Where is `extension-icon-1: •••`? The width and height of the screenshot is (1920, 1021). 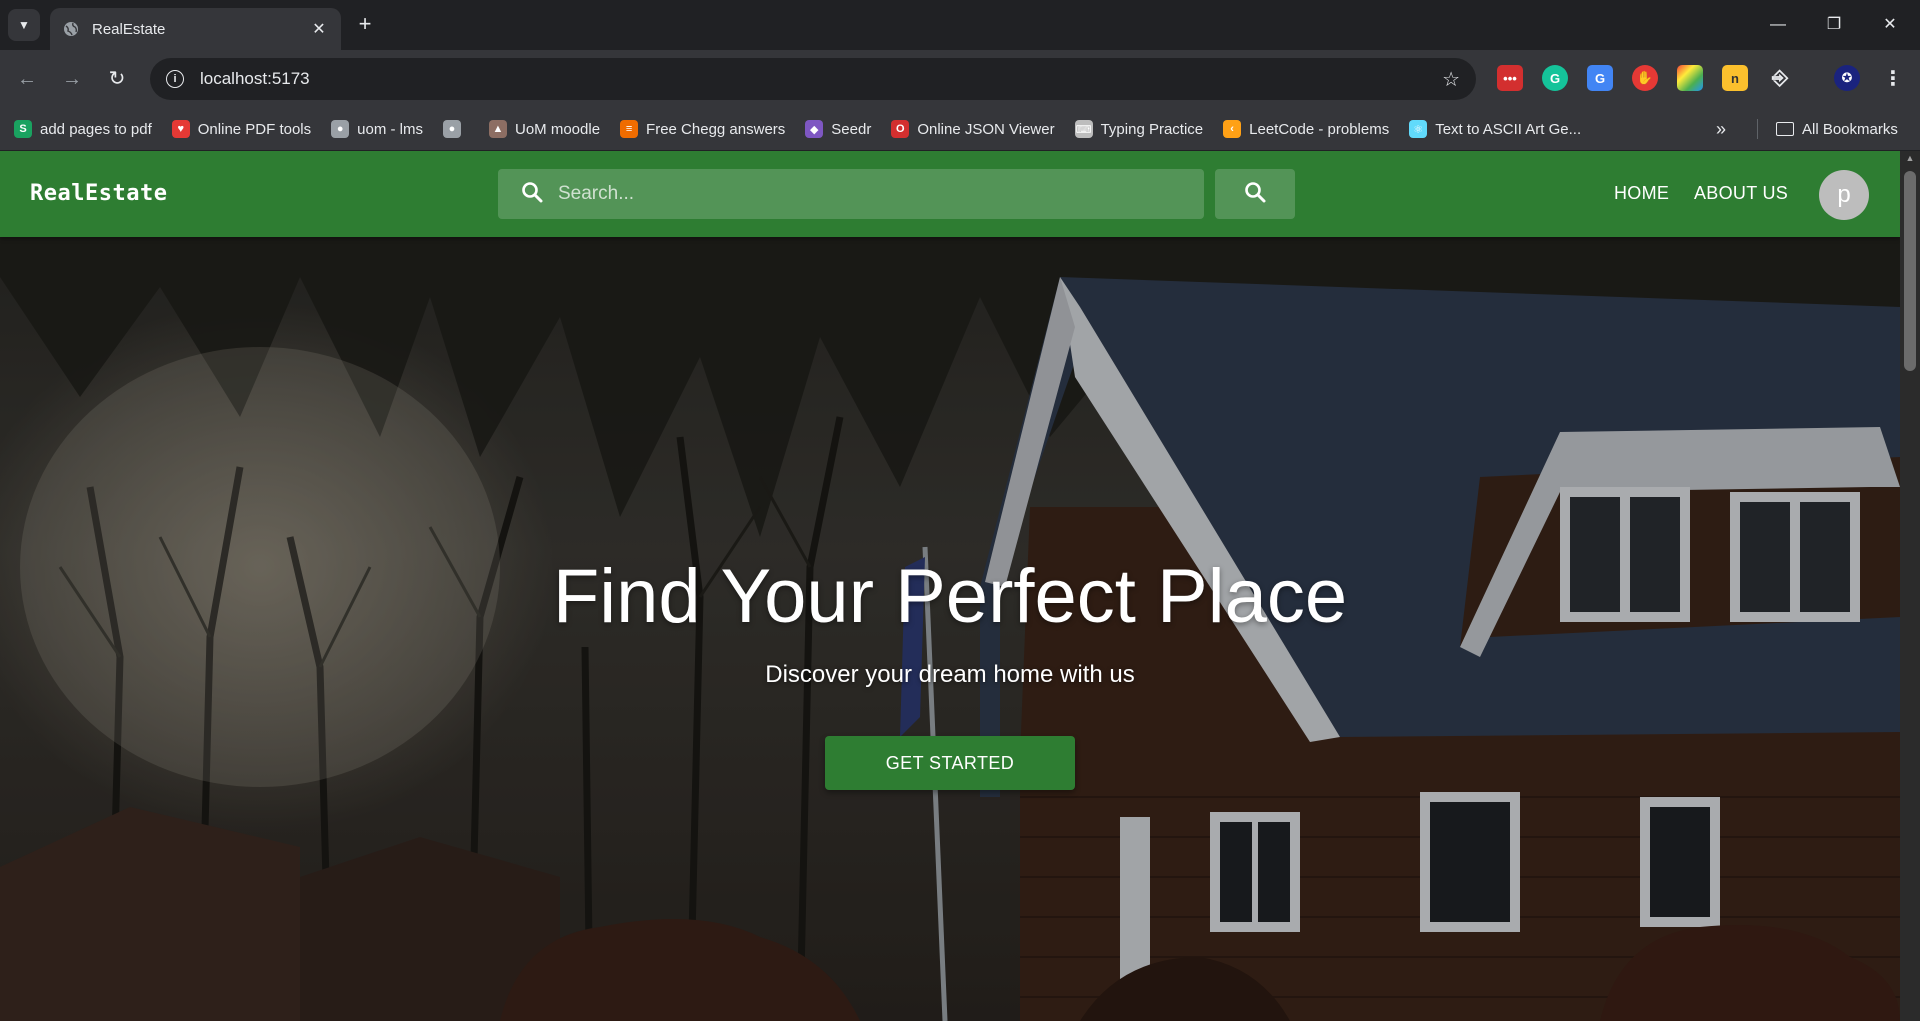
extension-icon-1: ••• is located at coordinates (1510, 78).